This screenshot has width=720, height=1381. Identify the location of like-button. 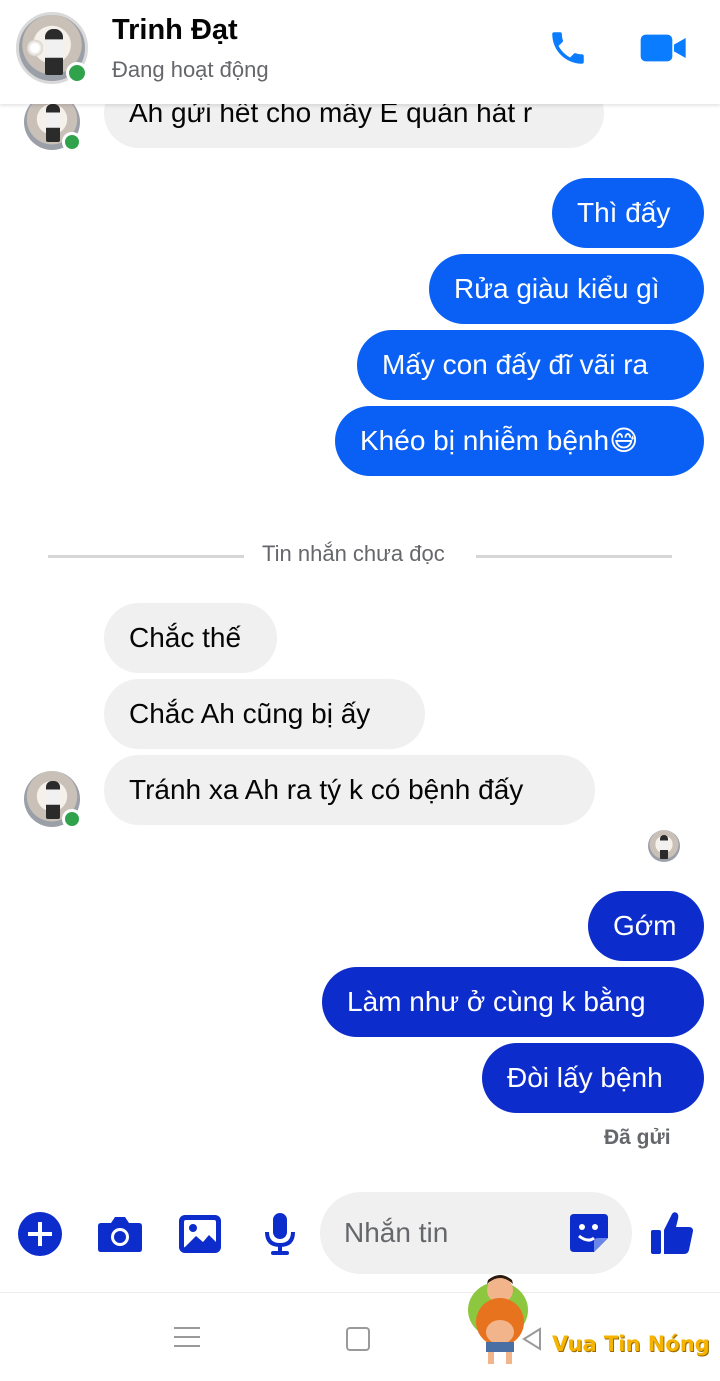
(672, 1233).